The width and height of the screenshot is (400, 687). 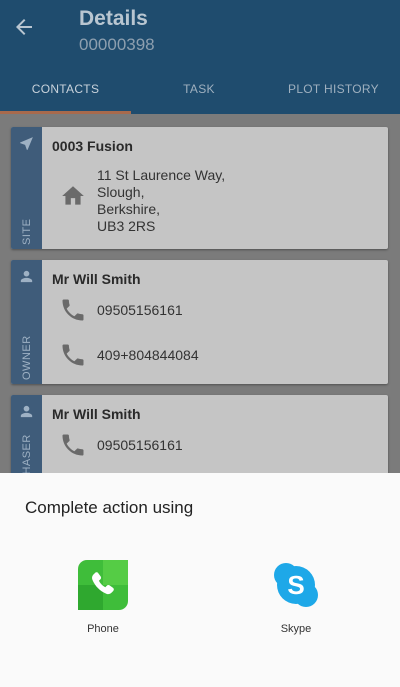 I want to click on address-line: Berkshire,, so click(x=129, y=209).